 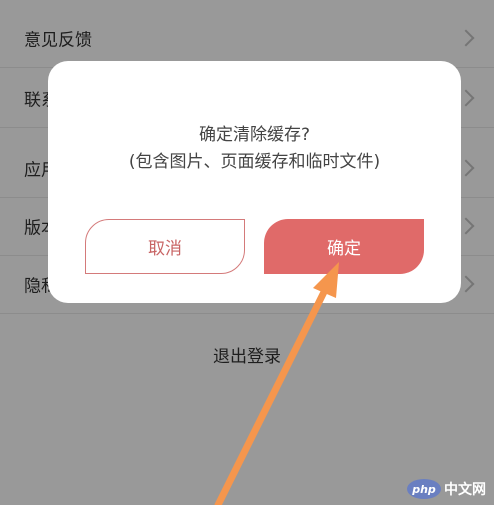 I want to click on watermark: php 中文网, so click(x=446, y=489).